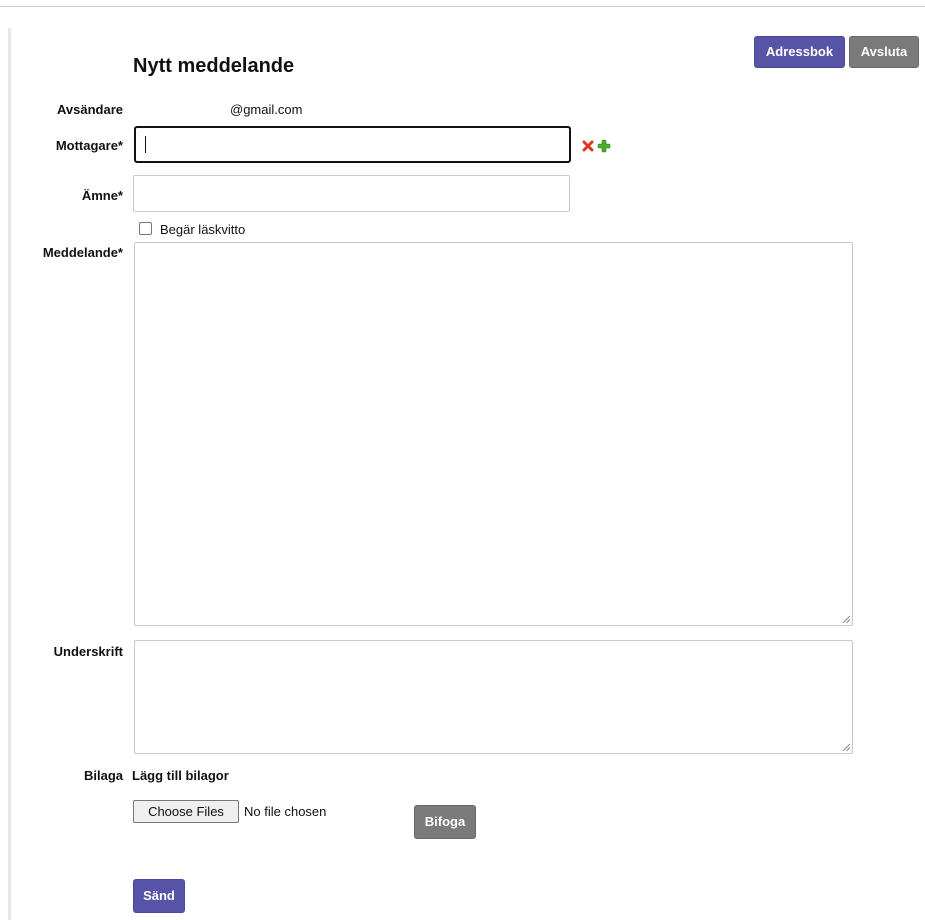 The image size is (925, 920). I want to click on attach-button: Bifoga, so click(445, 822).